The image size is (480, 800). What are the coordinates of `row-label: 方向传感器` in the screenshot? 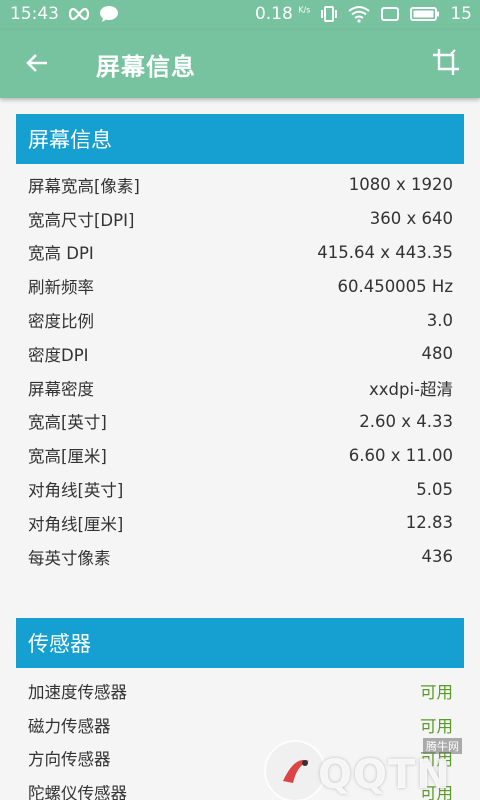 It's located at (69, 760).